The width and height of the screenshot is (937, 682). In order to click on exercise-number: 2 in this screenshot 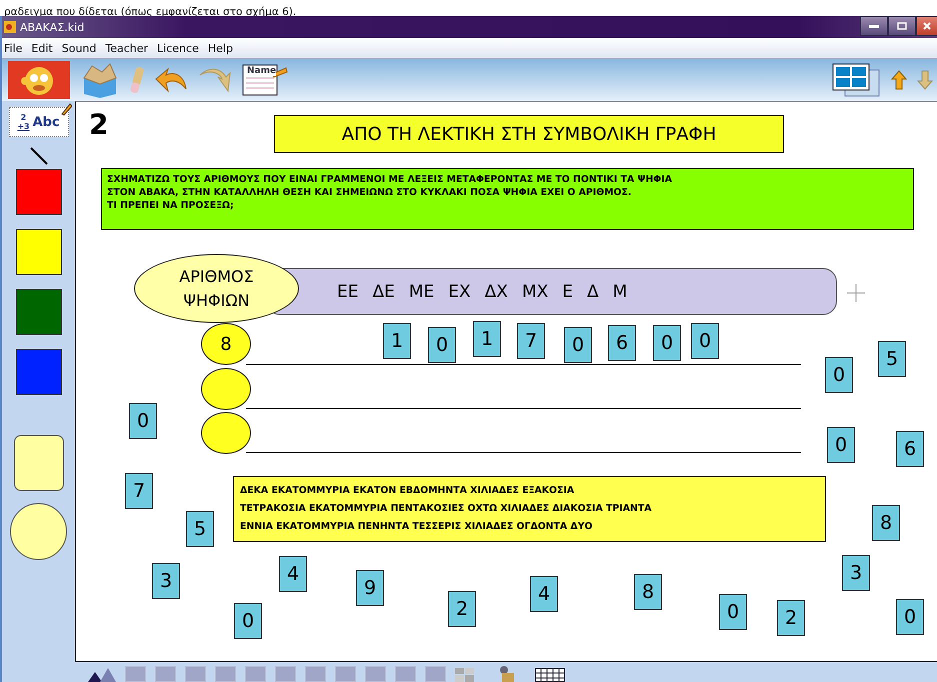, I will do `click(98, 124)`.